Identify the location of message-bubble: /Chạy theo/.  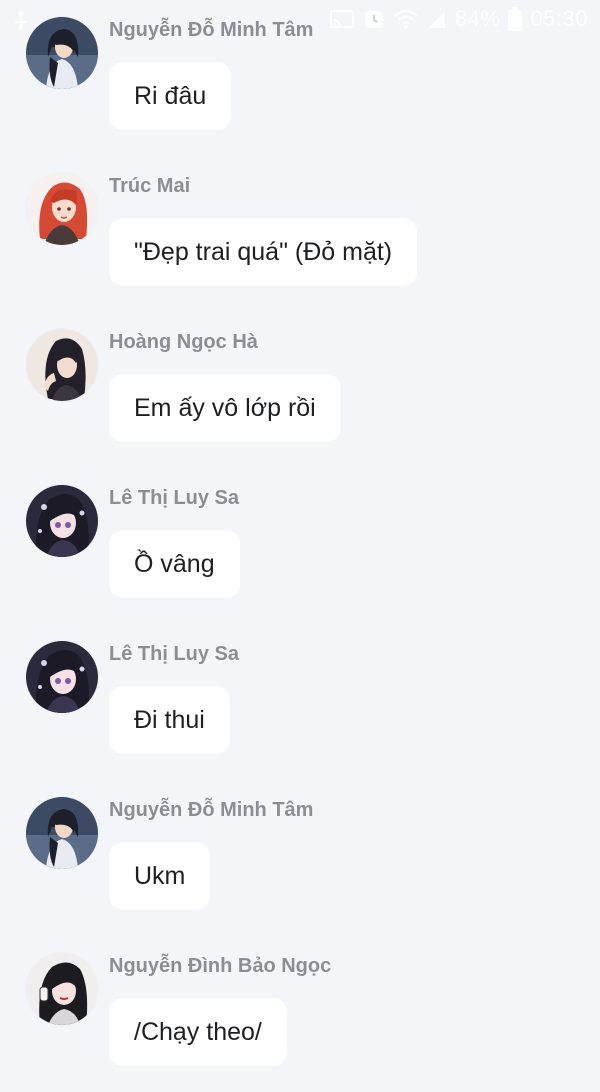
(198, 1032).